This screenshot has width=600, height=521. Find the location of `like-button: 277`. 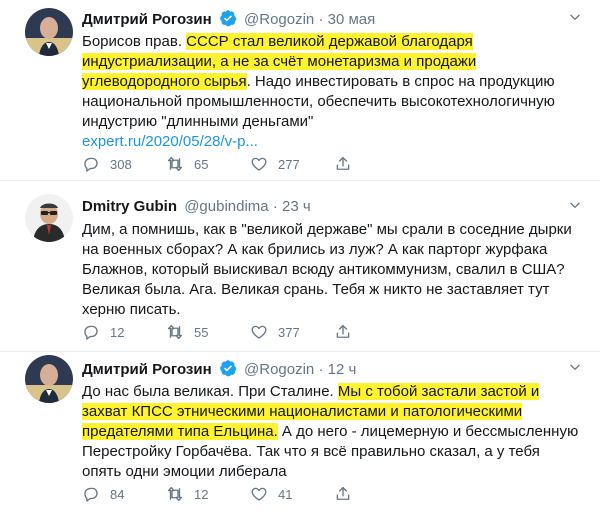

like-button: 277 is located at coordinates (275, 164).